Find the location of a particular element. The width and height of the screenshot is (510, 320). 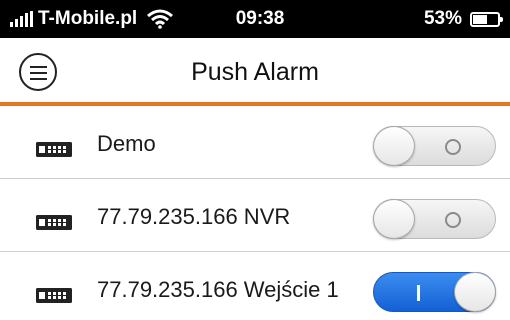

device-name: 77.79.235.166 NVR is located at coordinates (194, 216).